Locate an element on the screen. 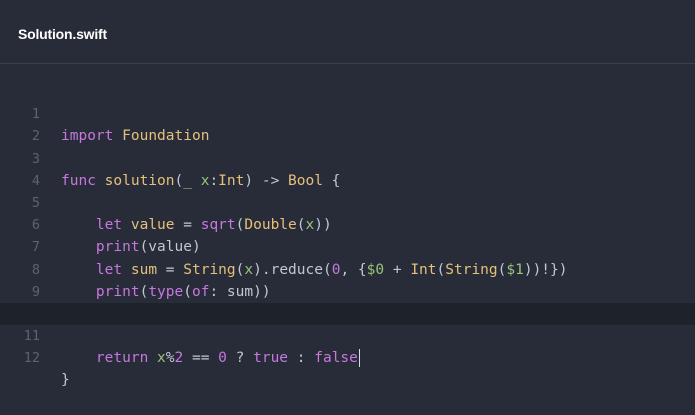  code-text: } is located at coordinates (65, 380).